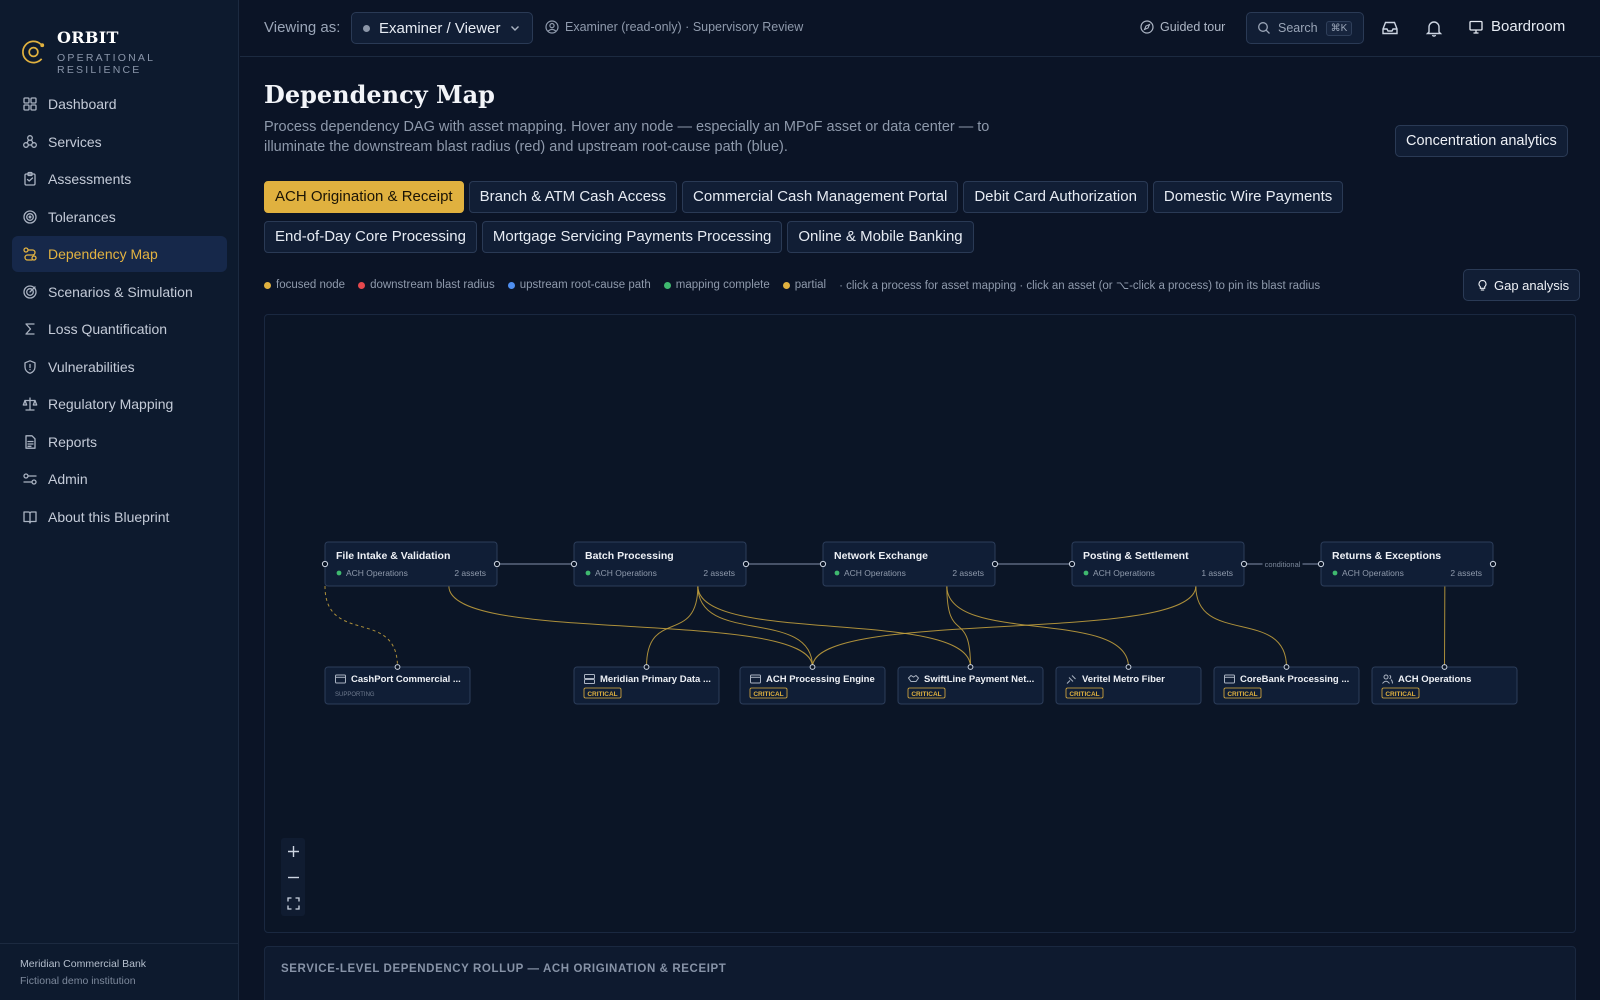  I want to click on sidebar-item-label: Loss Quantification, so click(108, 329).